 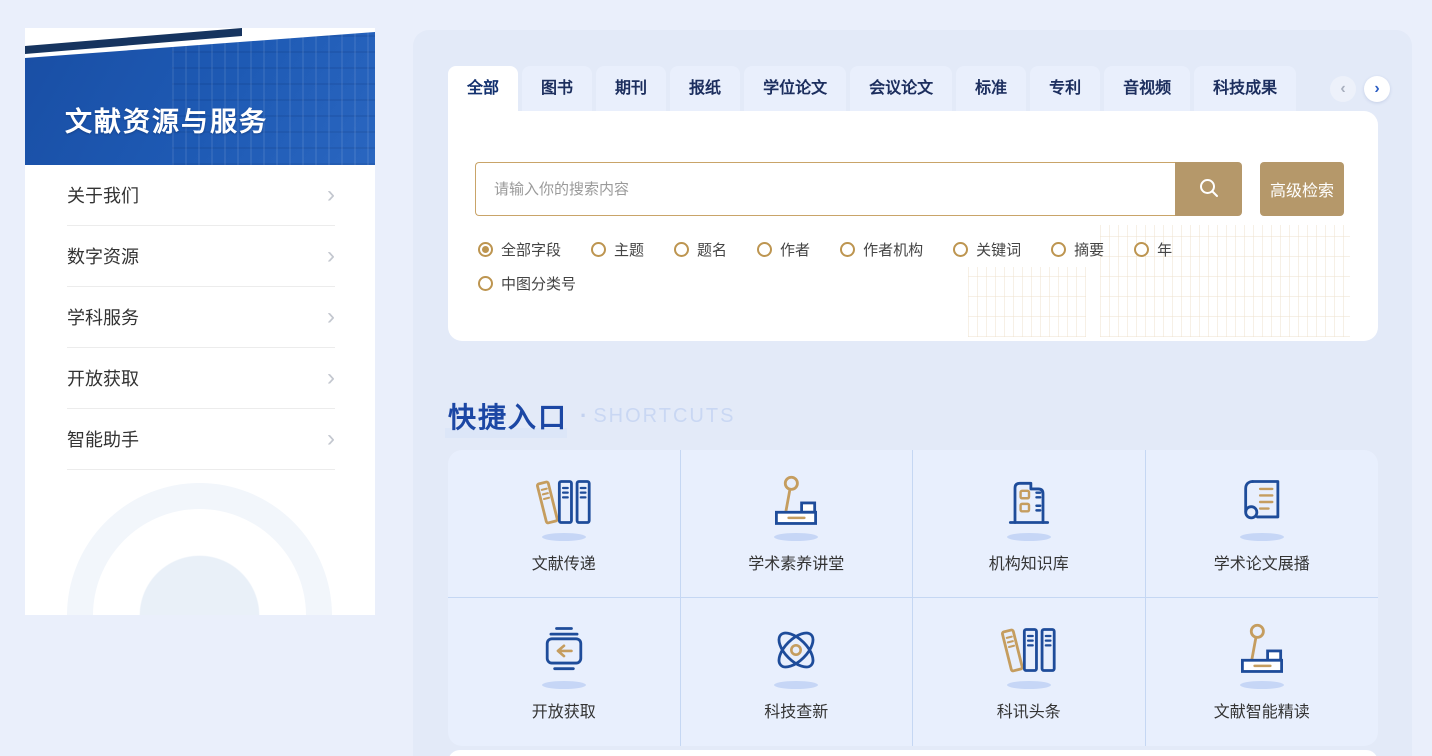 I want to click on shortcut-label: 机构知识库, so click(x=1028, y=564).